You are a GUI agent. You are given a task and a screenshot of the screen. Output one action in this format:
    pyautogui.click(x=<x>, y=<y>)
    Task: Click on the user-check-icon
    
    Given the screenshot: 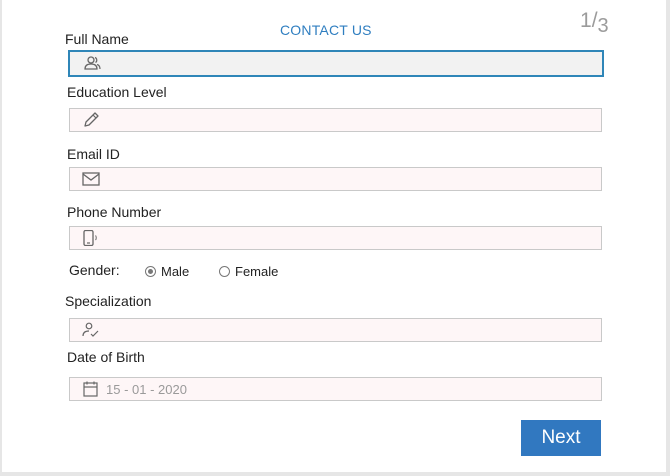 What is the action you would take?
    pyautogui.click(x=90, y=329)
    